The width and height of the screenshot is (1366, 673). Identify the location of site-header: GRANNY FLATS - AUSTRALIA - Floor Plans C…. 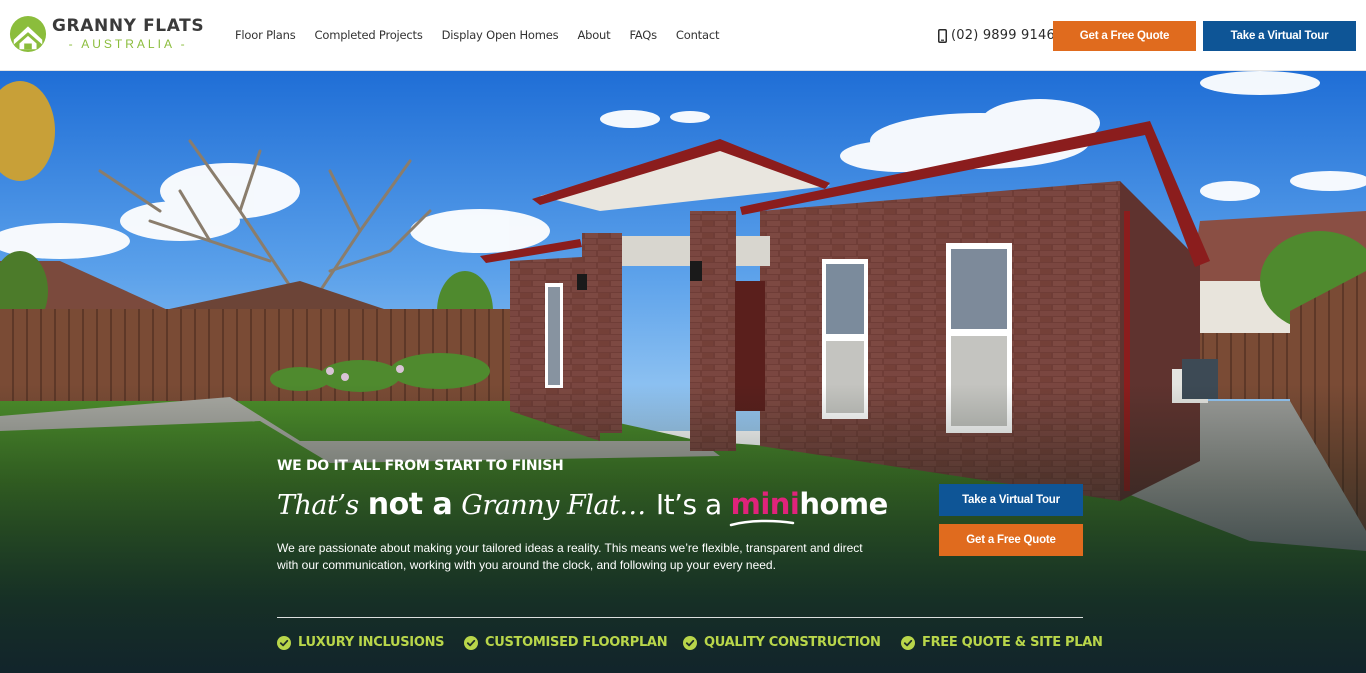
(683, 35).